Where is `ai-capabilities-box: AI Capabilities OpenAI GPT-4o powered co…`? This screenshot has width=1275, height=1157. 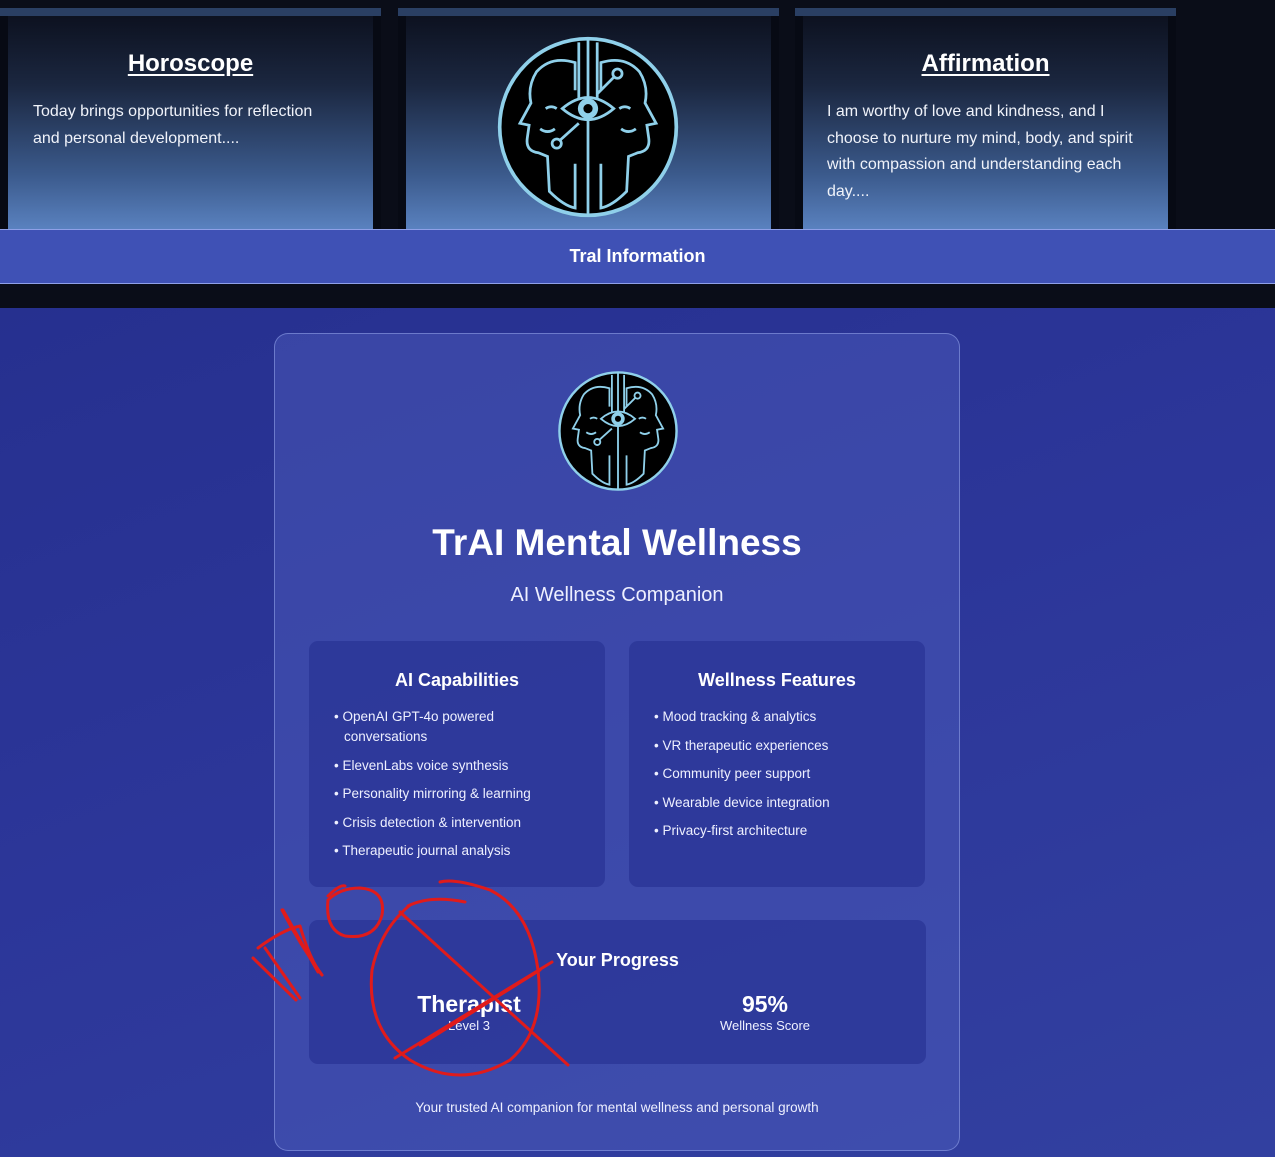 ai-capabilities-box: AI Capabilities OpenAI GPT-4o powered co… is located at coordinates (457, 764).